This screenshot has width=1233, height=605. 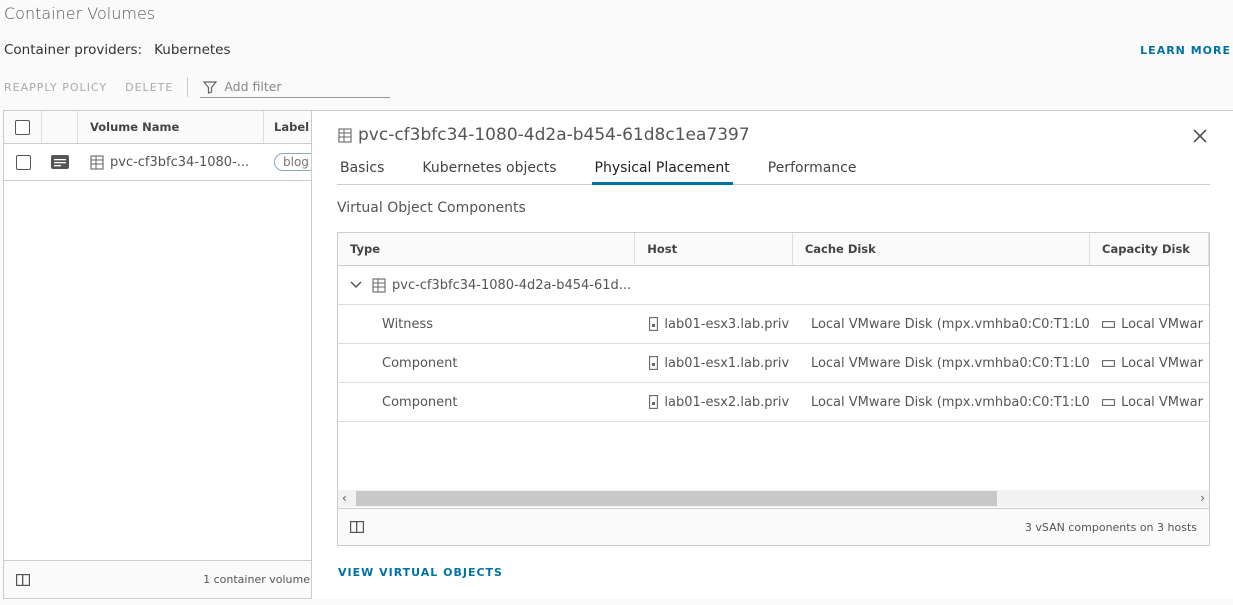 I want to click on host-name: lab01-esx1.lab.priv, so click(x=726, y=363).